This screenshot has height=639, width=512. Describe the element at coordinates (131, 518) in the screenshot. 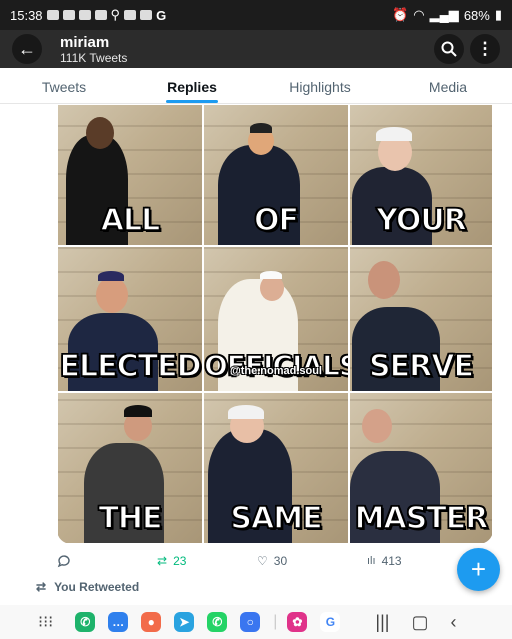

I see `meme-word: THE` at that location.